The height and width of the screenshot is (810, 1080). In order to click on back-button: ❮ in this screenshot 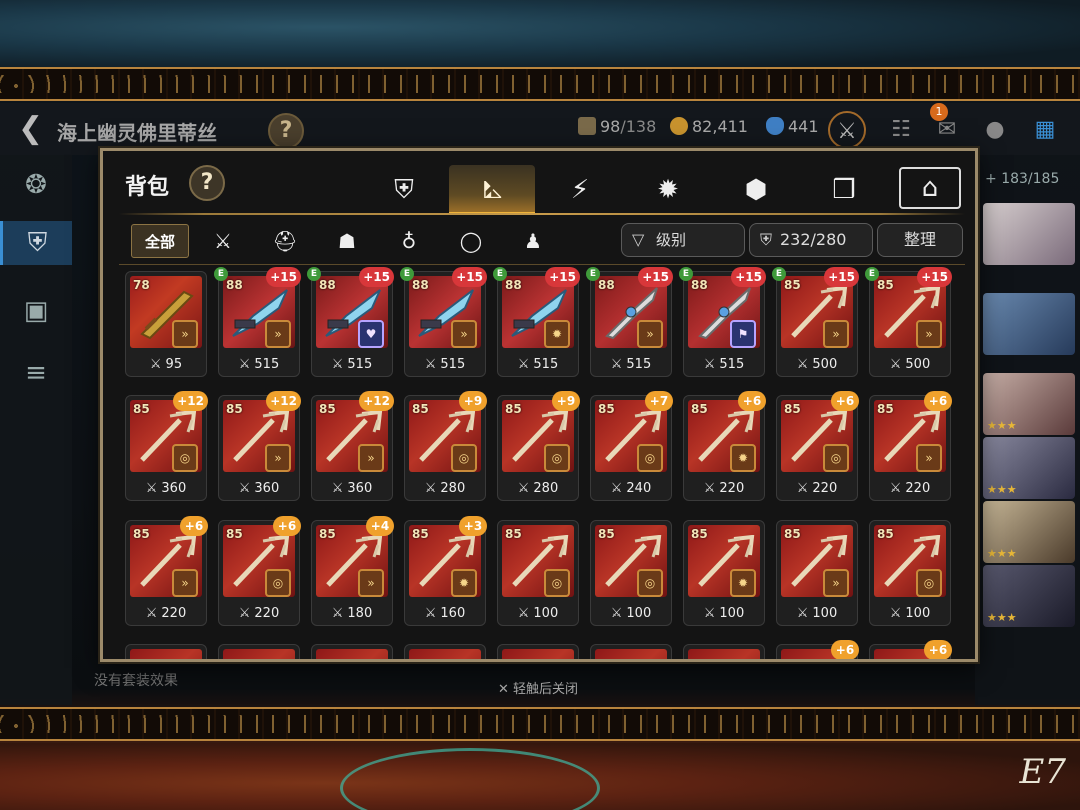, I will do `click(33, 129)`.